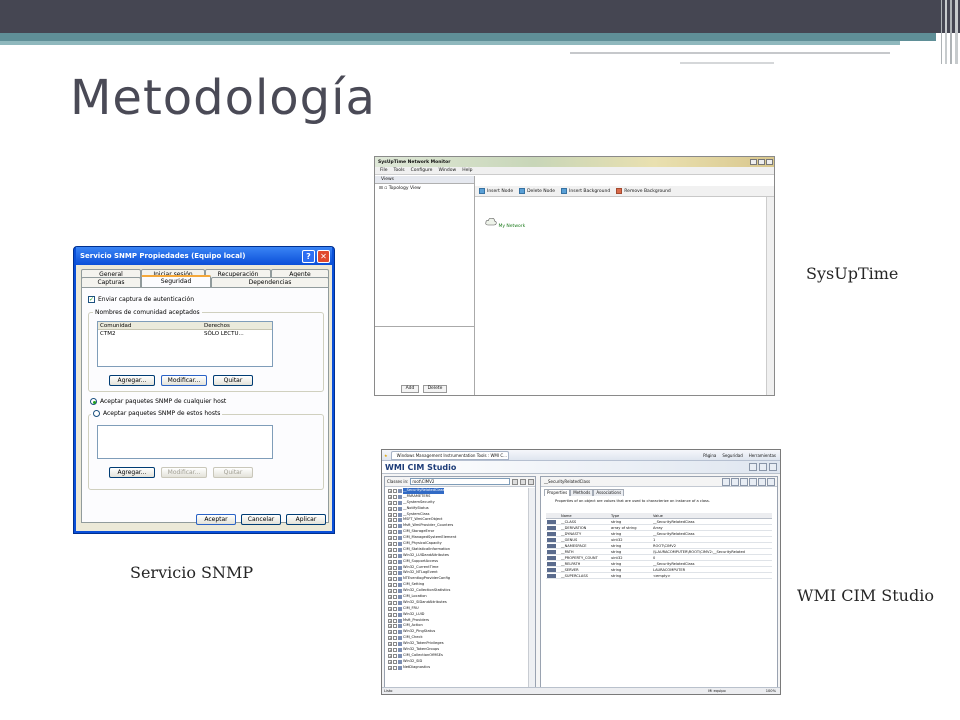 This screenshot has width=960, height=720. What do you see at coordinates (447, 170) in the screenshot?
I see `menu-window: Window` at bounding box center [447, 170].